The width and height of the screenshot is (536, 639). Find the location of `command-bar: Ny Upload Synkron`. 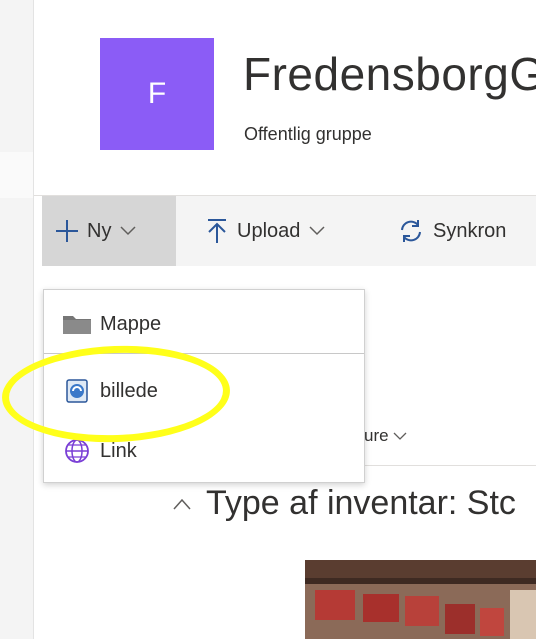

command-bar: Ny Upload Synkron is located at coordinates (289, 231).